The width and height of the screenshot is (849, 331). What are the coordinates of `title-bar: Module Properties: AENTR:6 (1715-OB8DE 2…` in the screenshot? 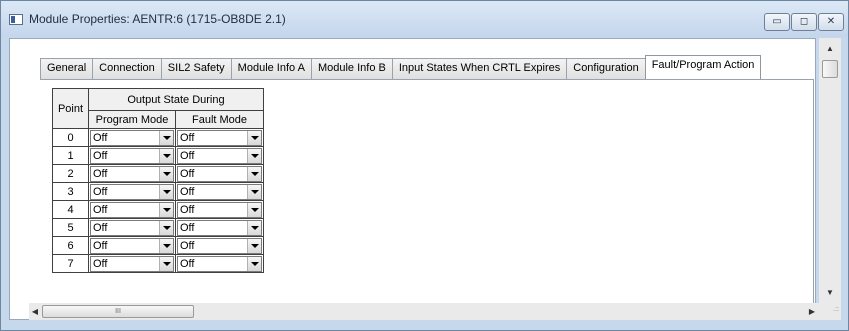 It's located at (424, 19).